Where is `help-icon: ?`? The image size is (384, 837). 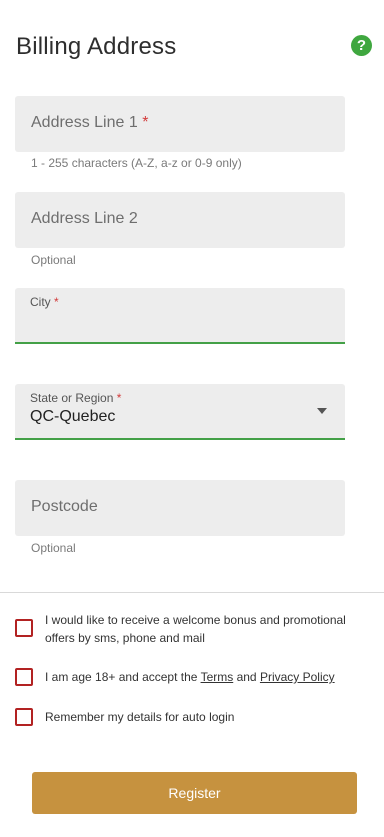 help-icon: ? is located at coordinates (361, 45).